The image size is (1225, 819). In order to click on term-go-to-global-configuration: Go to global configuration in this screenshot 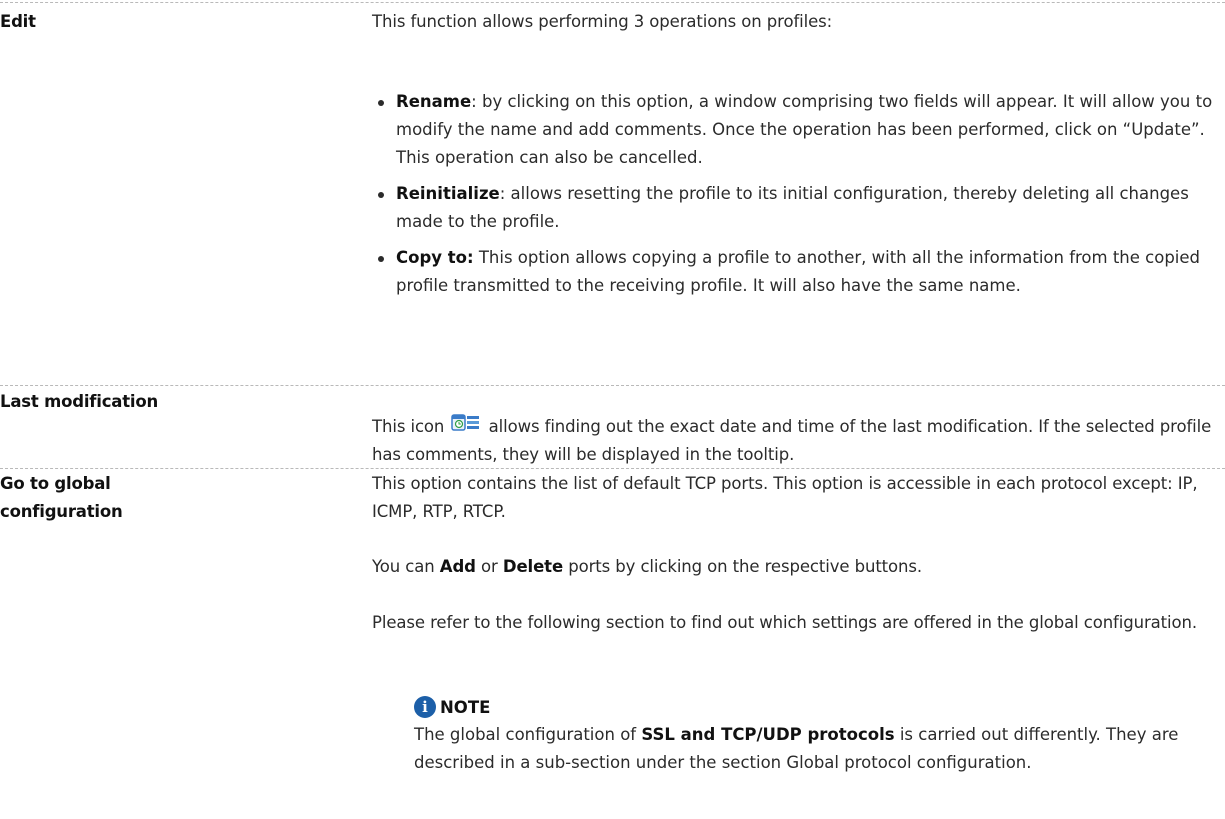, I will do `click(61, 498)`.